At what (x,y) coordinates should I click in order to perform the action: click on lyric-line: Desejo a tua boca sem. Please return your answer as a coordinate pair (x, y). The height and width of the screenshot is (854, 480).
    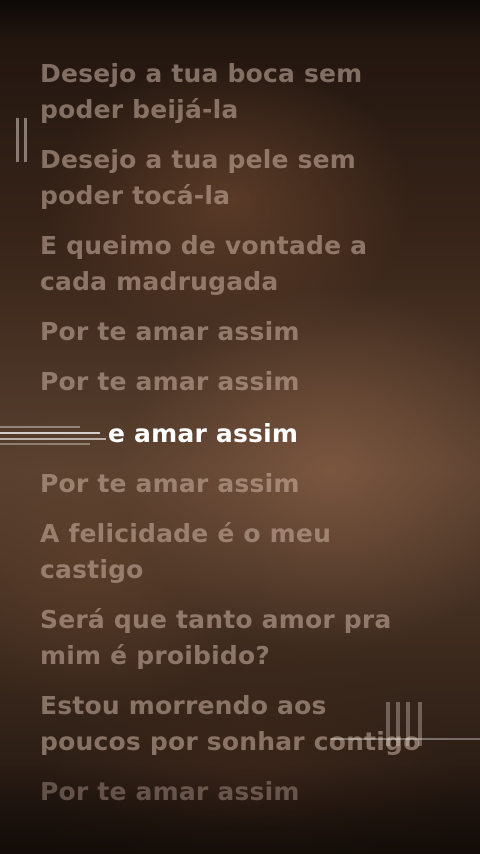
    Looking at the image, I should click on (245, 74).